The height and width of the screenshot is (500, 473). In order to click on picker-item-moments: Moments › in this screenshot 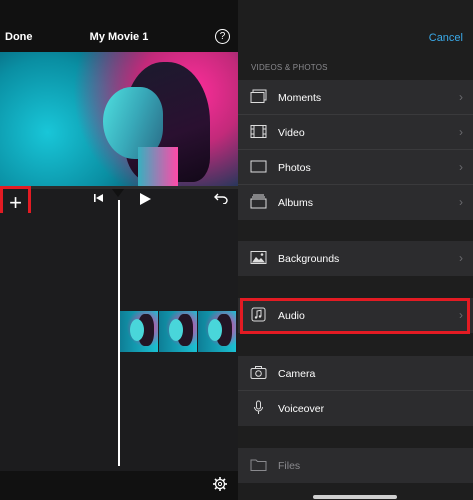, I will do `click(355, 97)`.